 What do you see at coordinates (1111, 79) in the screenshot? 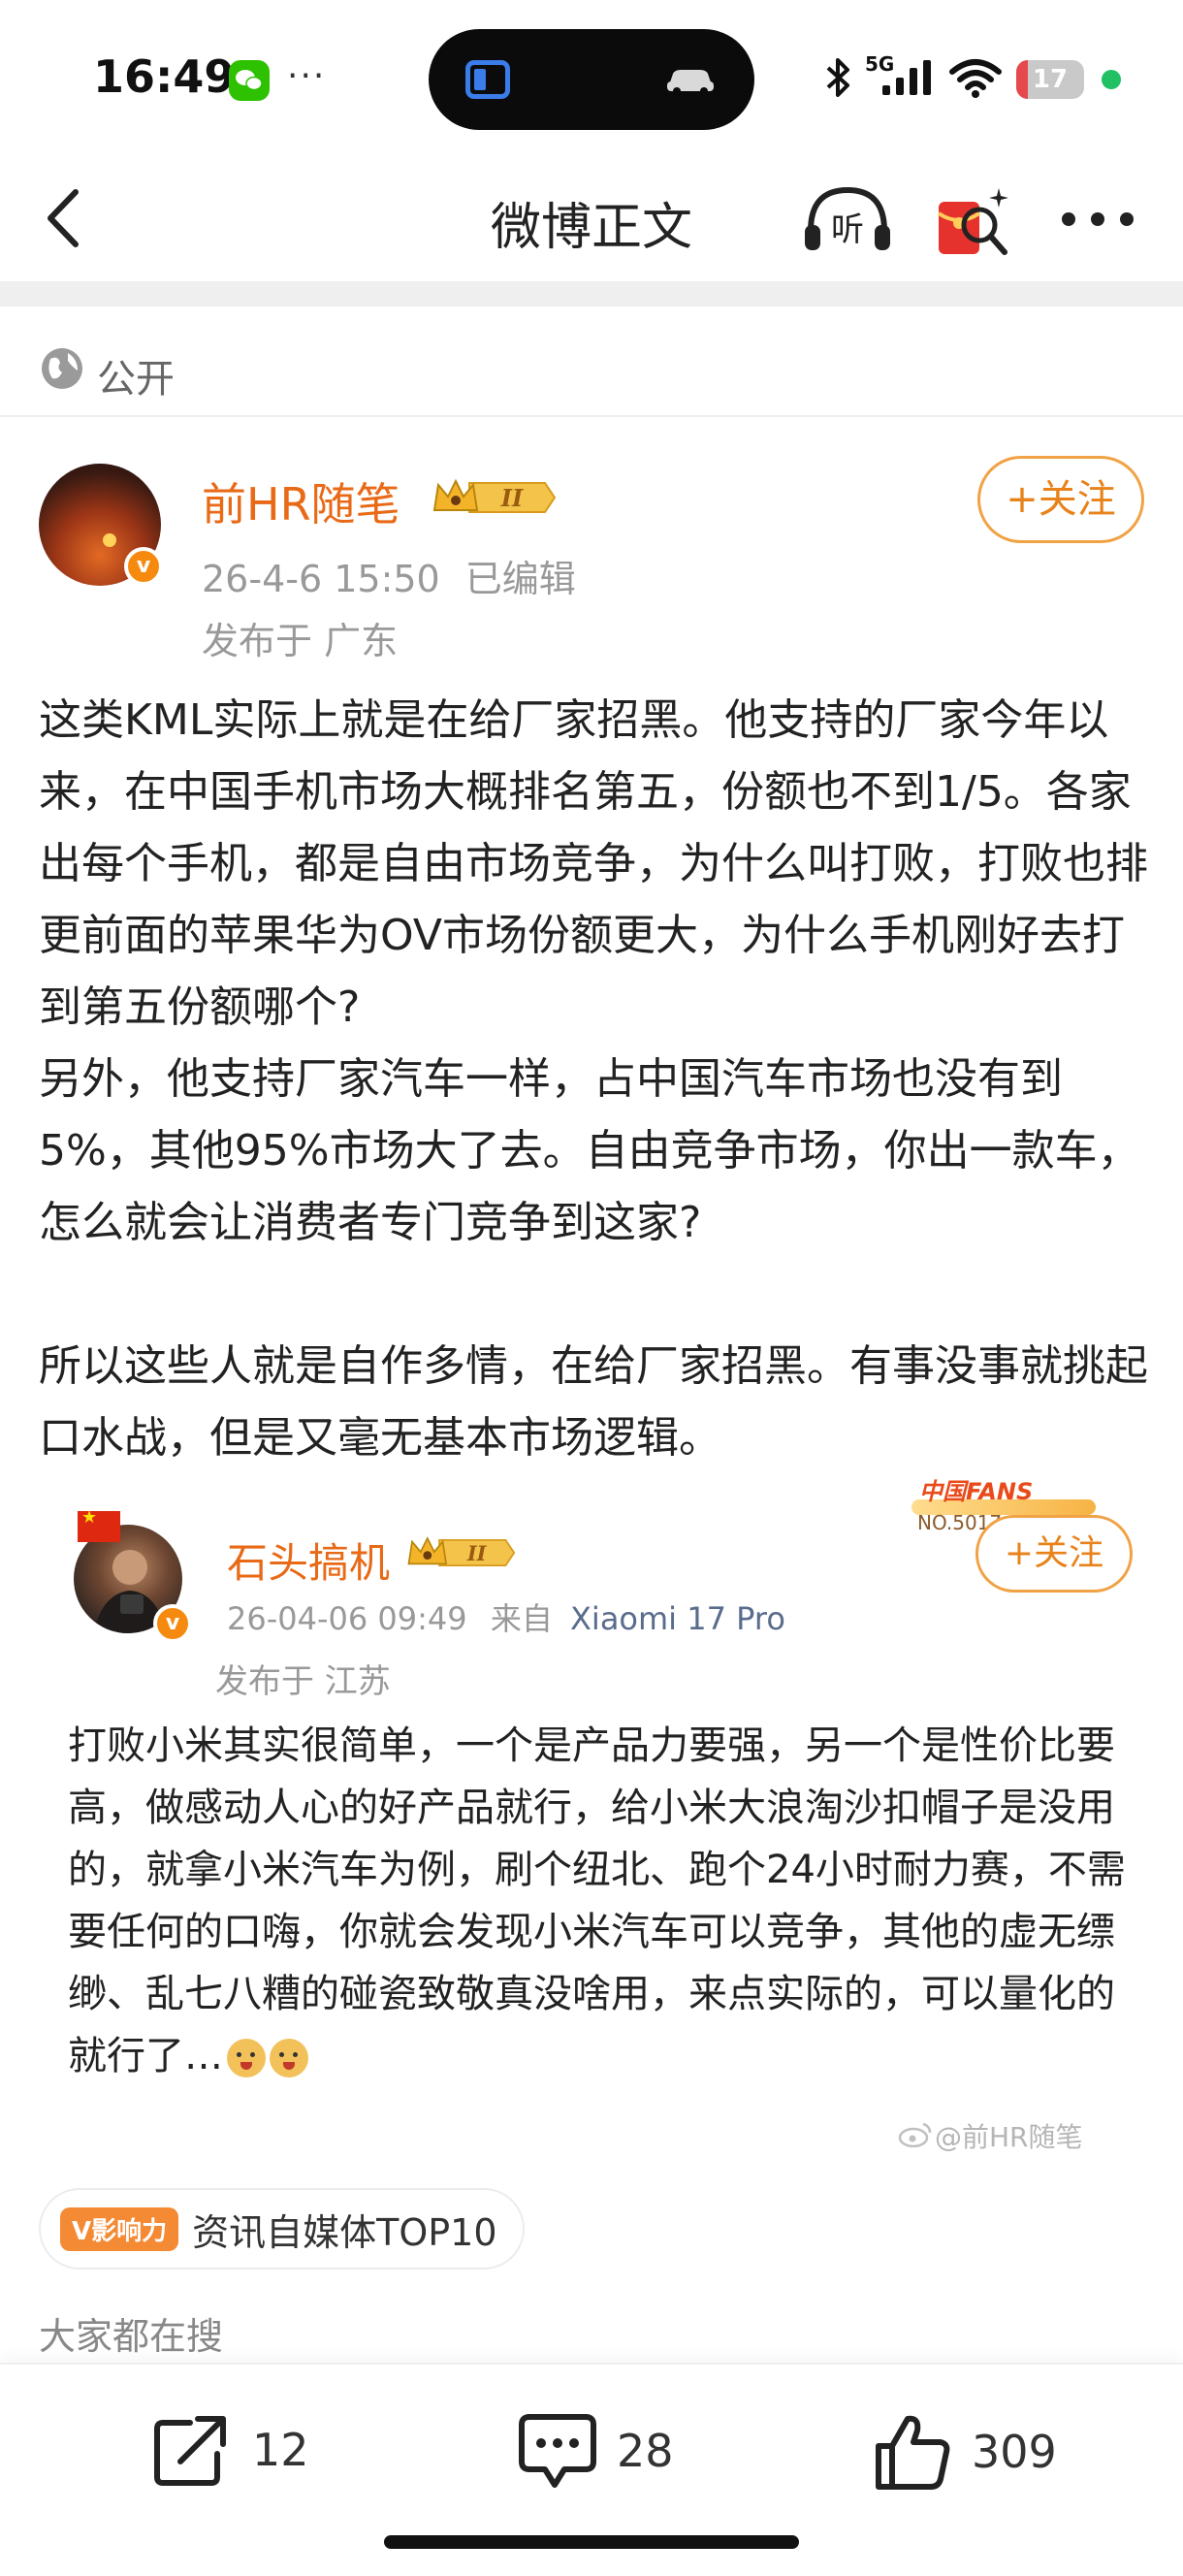
I see `privacy-indicator-dot` at bounding box center [1111, 79].